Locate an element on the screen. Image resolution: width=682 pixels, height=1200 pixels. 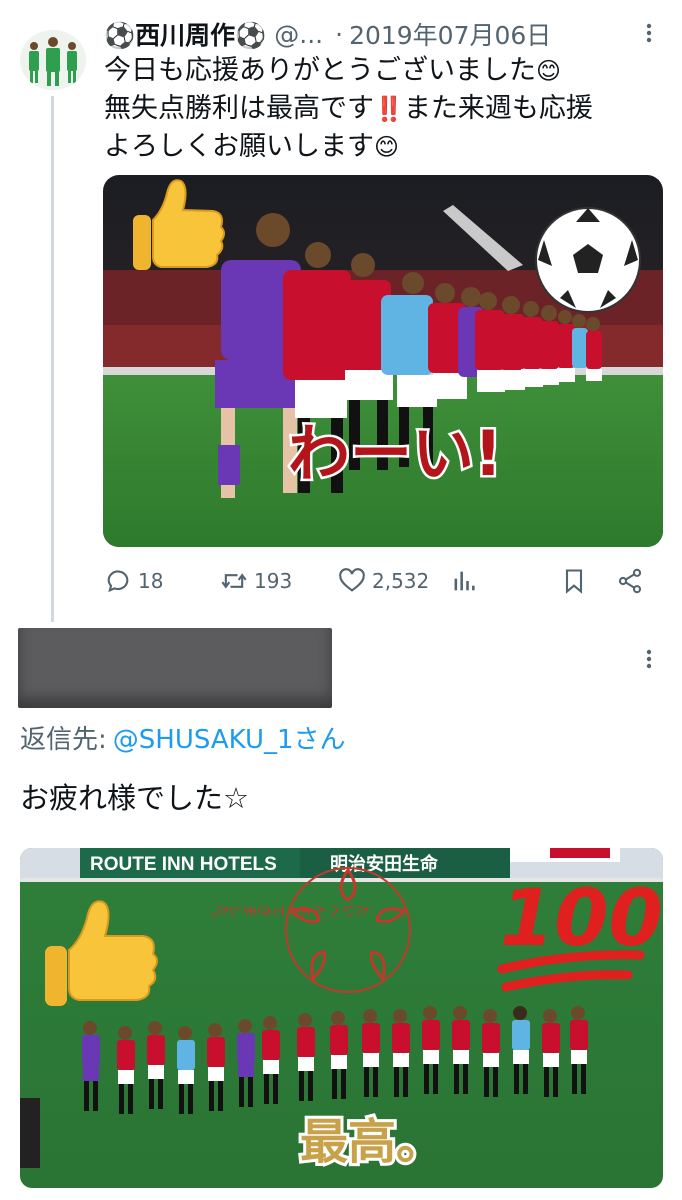
like-button: 2,532 is located at coordinates (394, 581).